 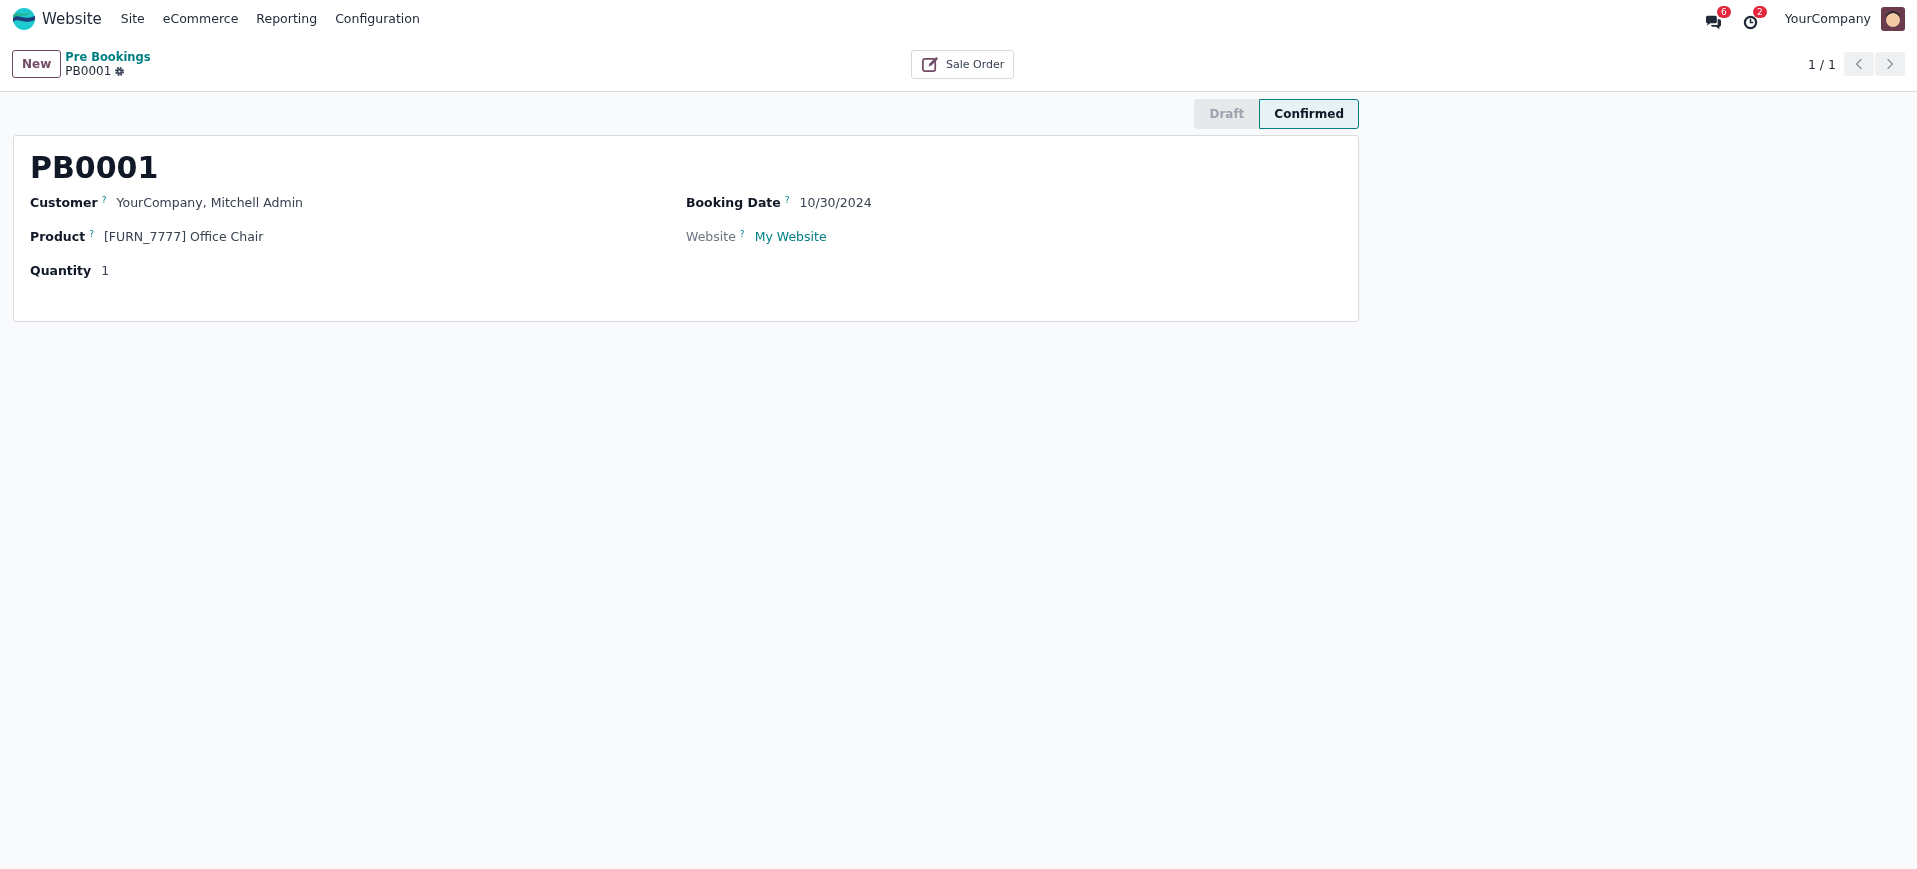 I want to click on field-value: YourCompany, Mitchell Admin, so click(x=210, y=202).